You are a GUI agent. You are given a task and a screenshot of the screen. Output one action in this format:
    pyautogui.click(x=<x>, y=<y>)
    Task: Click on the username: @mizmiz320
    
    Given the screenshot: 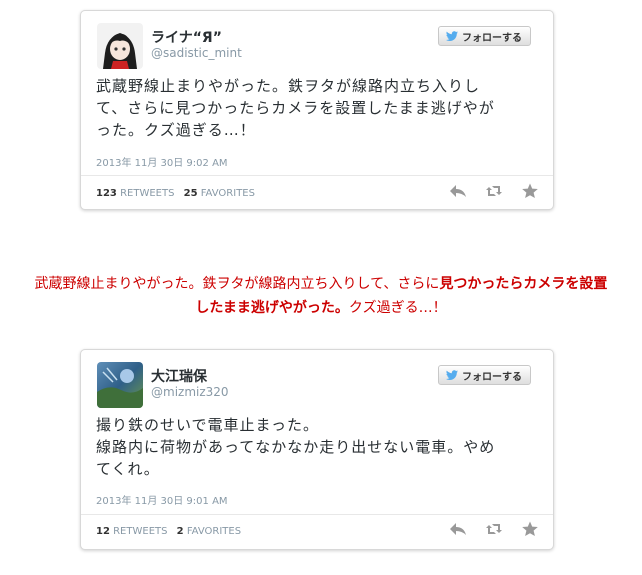 What is the action you would take?
    pyautogui.click(x=190, y=392)
    